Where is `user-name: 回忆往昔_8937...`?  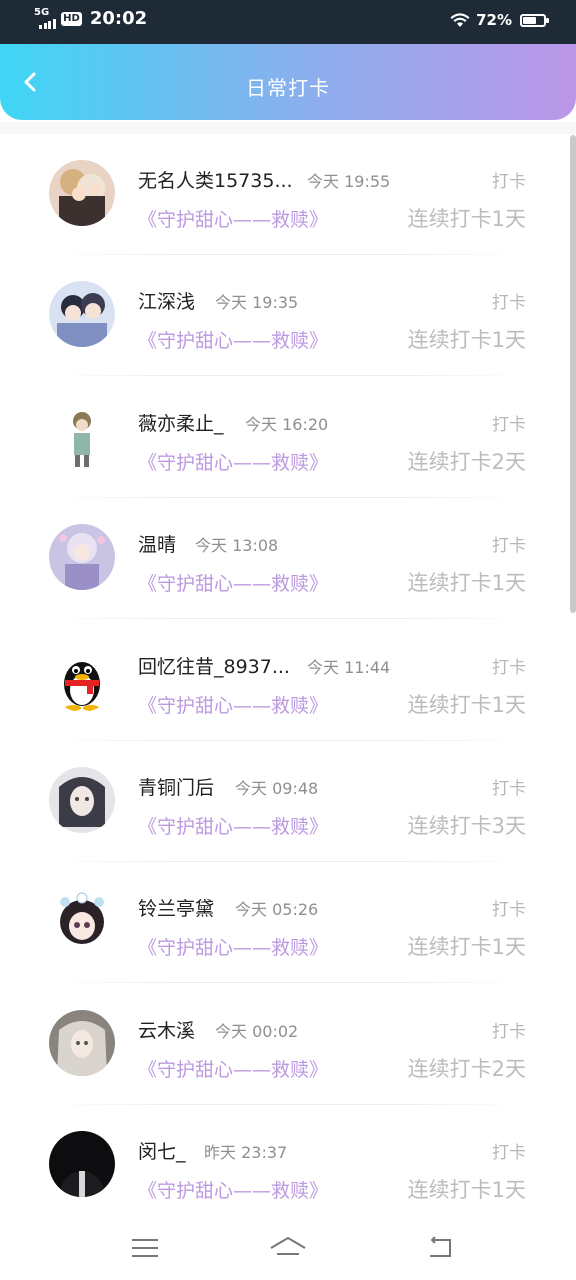
user-name: 回忆往昔_8937... is located at coordinates (214, 665).